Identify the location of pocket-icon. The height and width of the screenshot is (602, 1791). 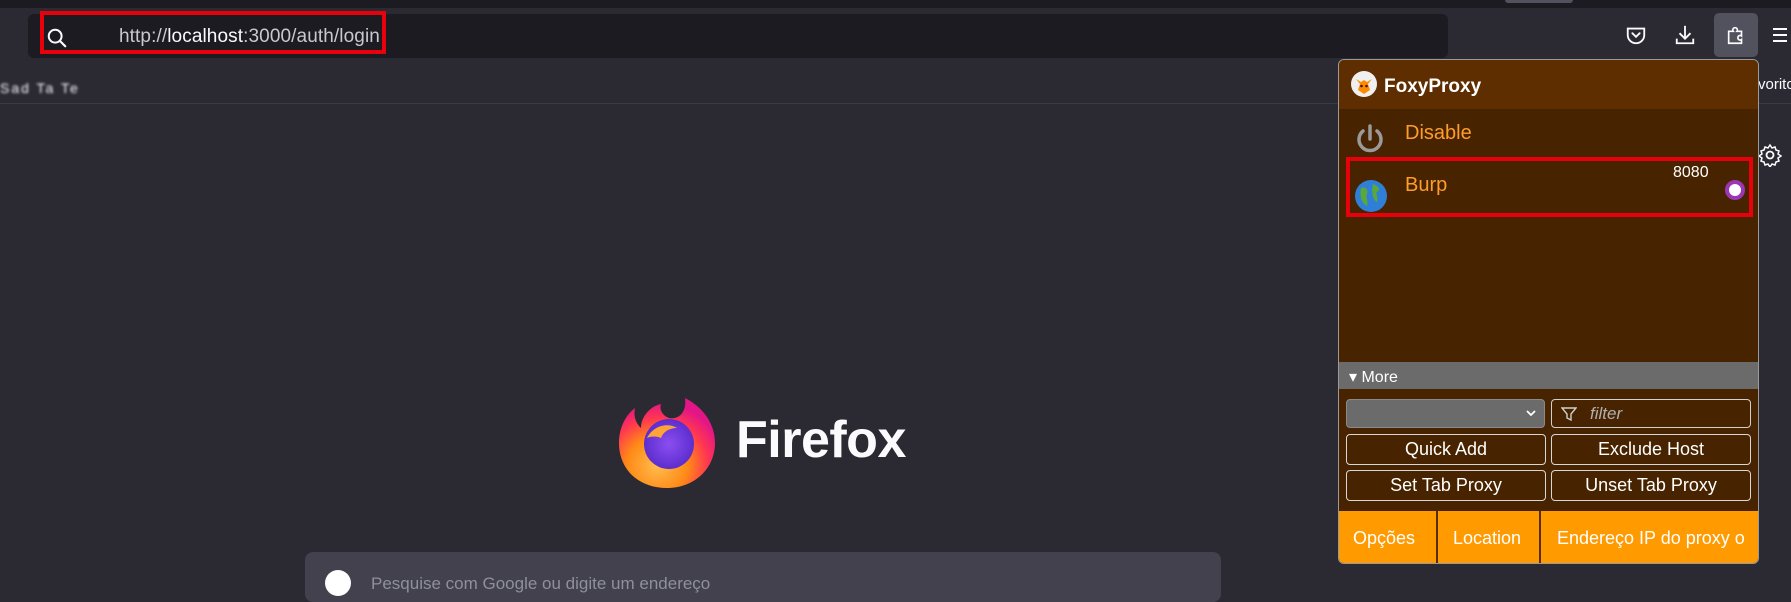
(1636, 36).